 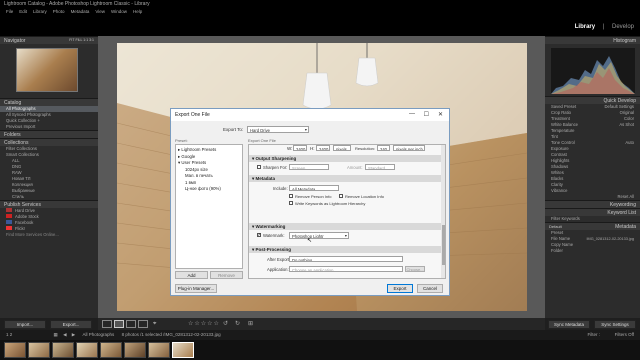 What do you see at coordinates (291, 203) in the screenshot?
I see `write-keywords-checkbox` at bounding box center [291, 203].